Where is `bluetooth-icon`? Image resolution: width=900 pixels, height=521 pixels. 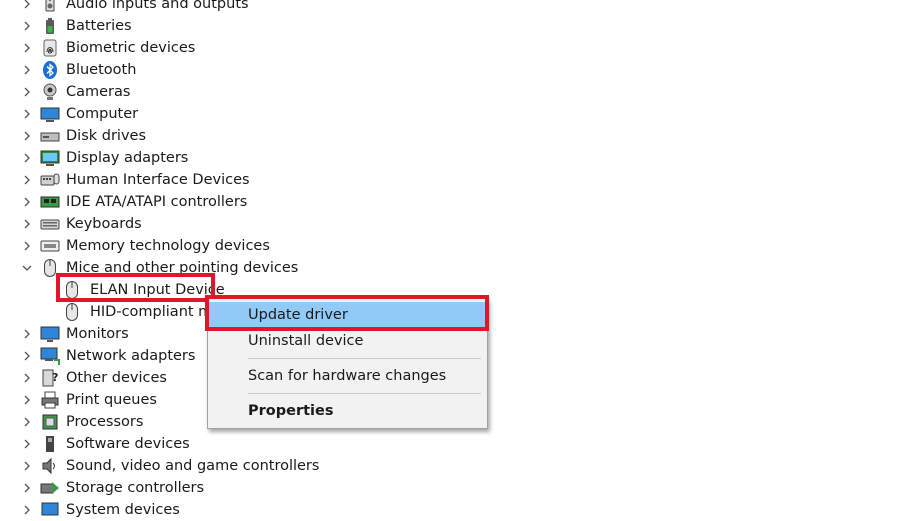
bluetooth-icon is located at coordinates (50, 70).